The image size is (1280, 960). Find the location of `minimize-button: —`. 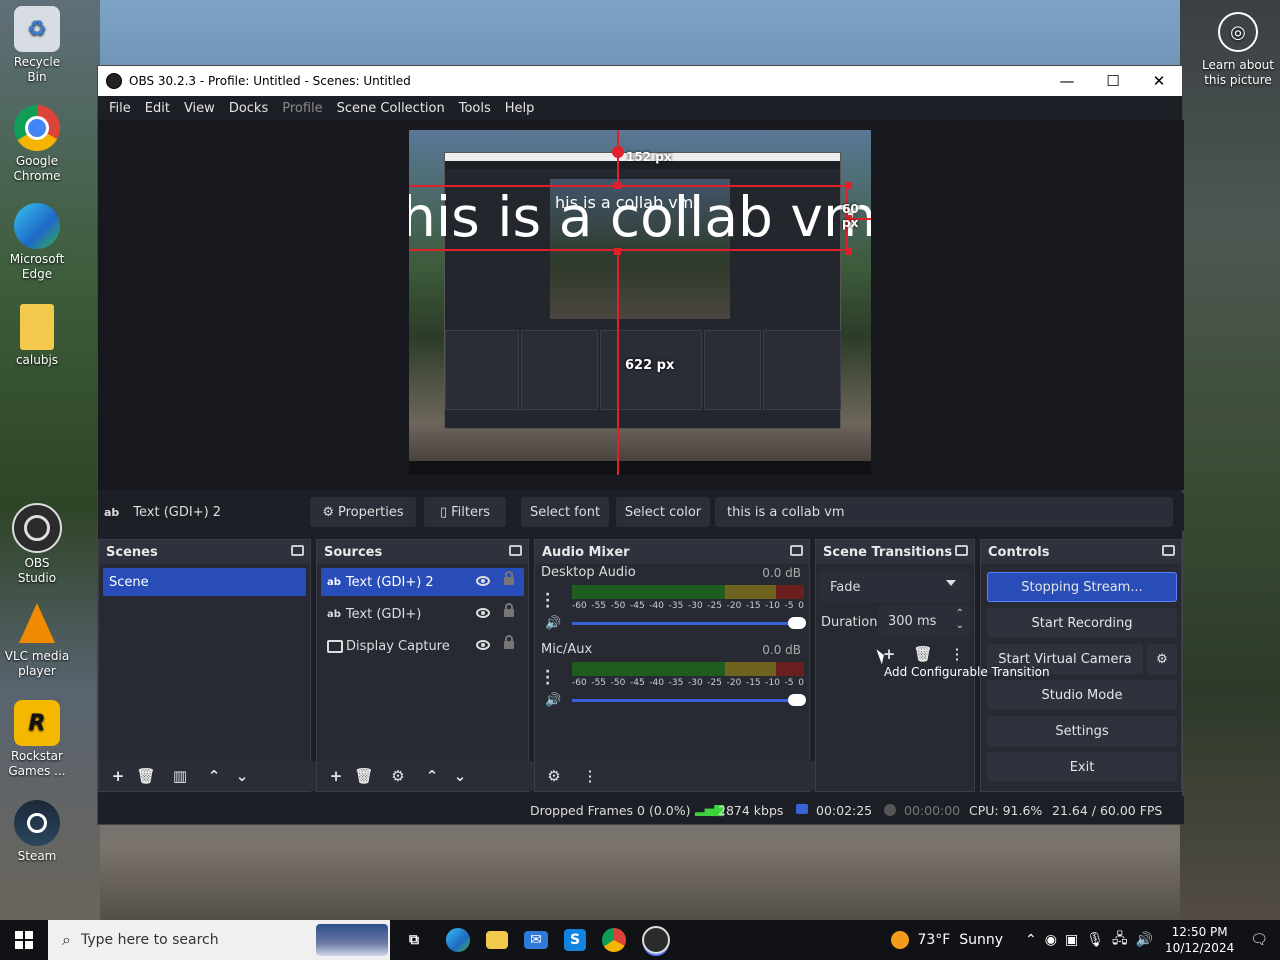

minimize-button: — is located at coordinates (1067, 81).